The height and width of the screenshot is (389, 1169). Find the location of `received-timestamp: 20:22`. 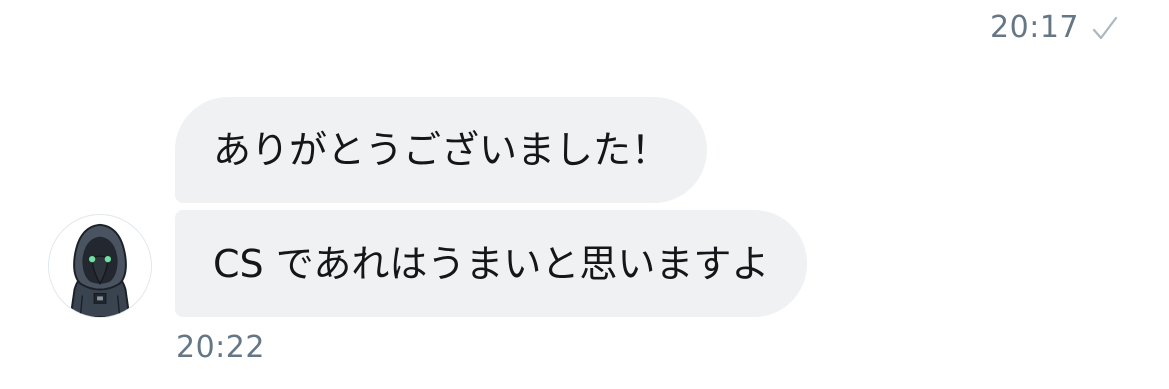

received-timestamp: 20:22 is located at coordinates (220, 347).